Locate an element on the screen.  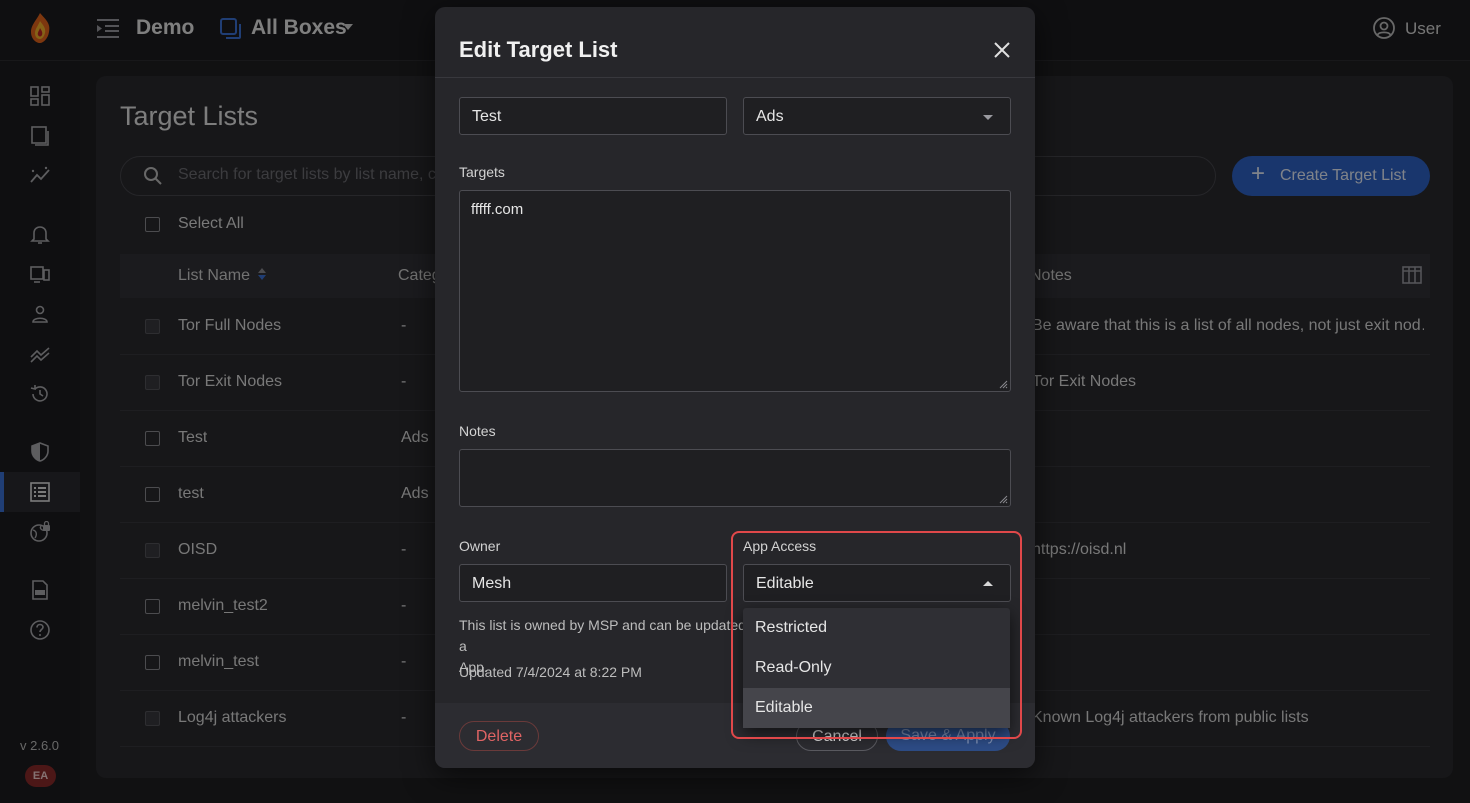
category-select: Ads is located at coordinates (877, 116).